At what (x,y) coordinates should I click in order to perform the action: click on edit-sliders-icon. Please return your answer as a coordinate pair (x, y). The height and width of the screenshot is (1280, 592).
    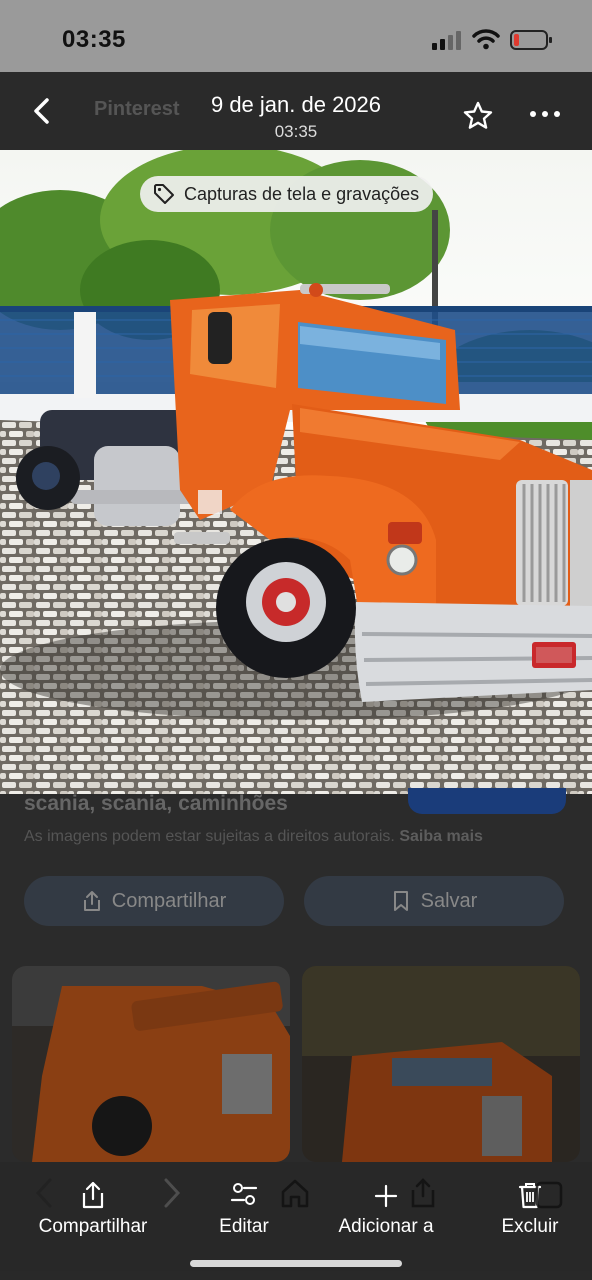
    Looking at the image, I should click on (244, 1194).